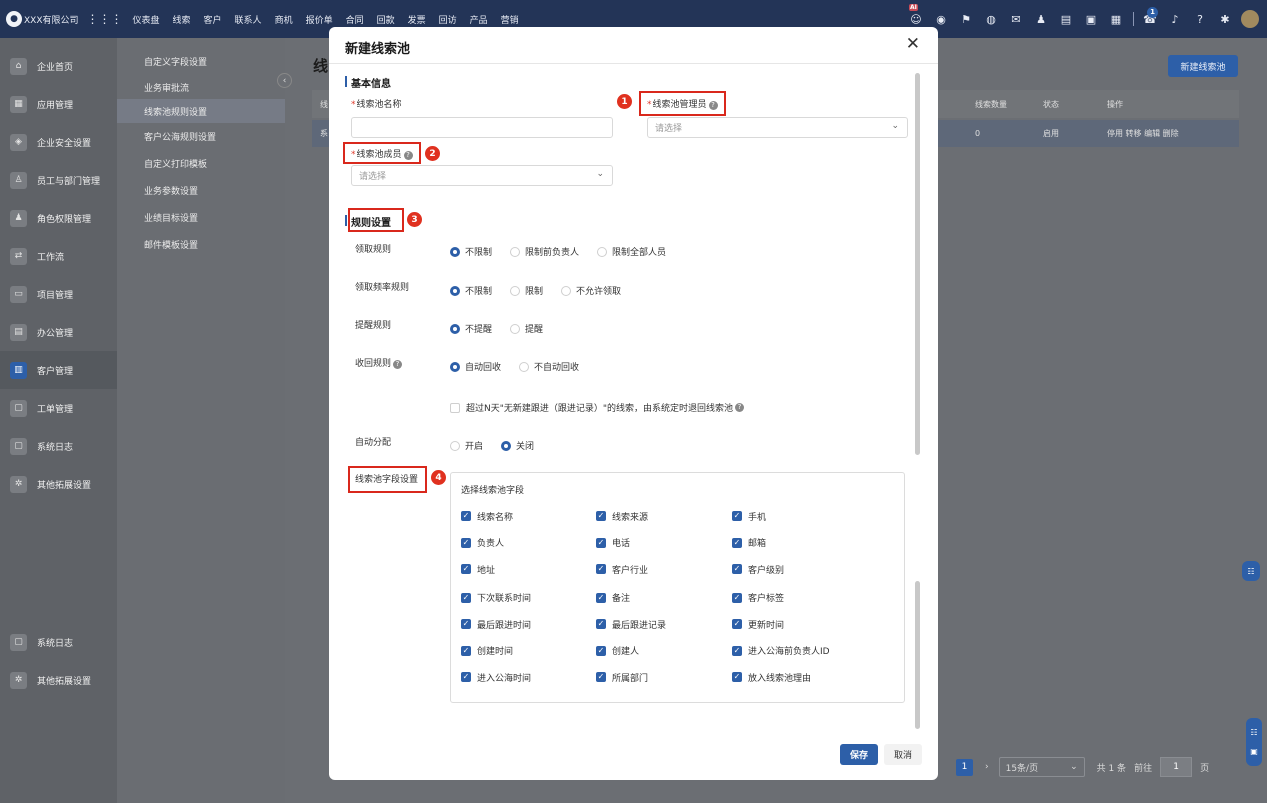  What do you see at coordinates (1016, 19) in the screenshot?
I see `mail-icon: ✉` at bounding box center [1016, 19].